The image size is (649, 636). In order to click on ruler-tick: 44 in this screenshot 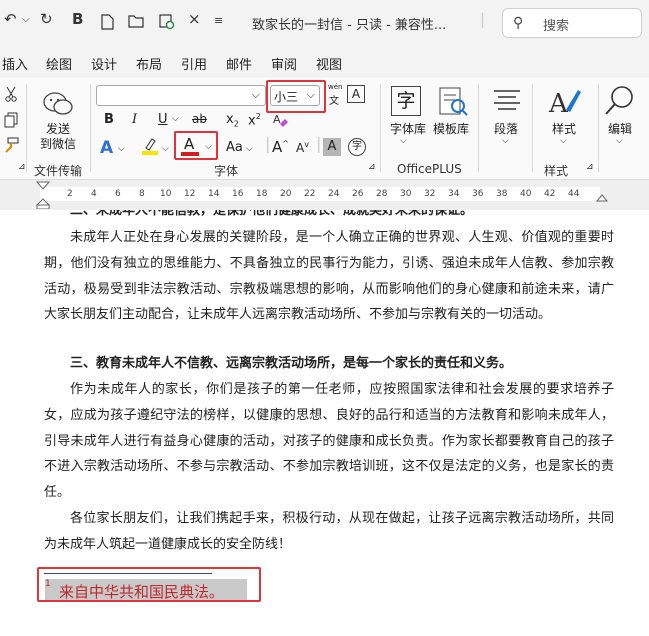, I will do `click(574, 194)`.